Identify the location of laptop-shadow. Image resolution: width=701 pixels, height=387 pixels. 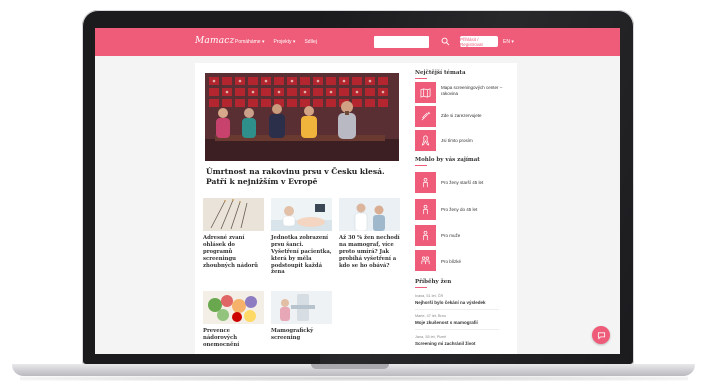
(354, 378).